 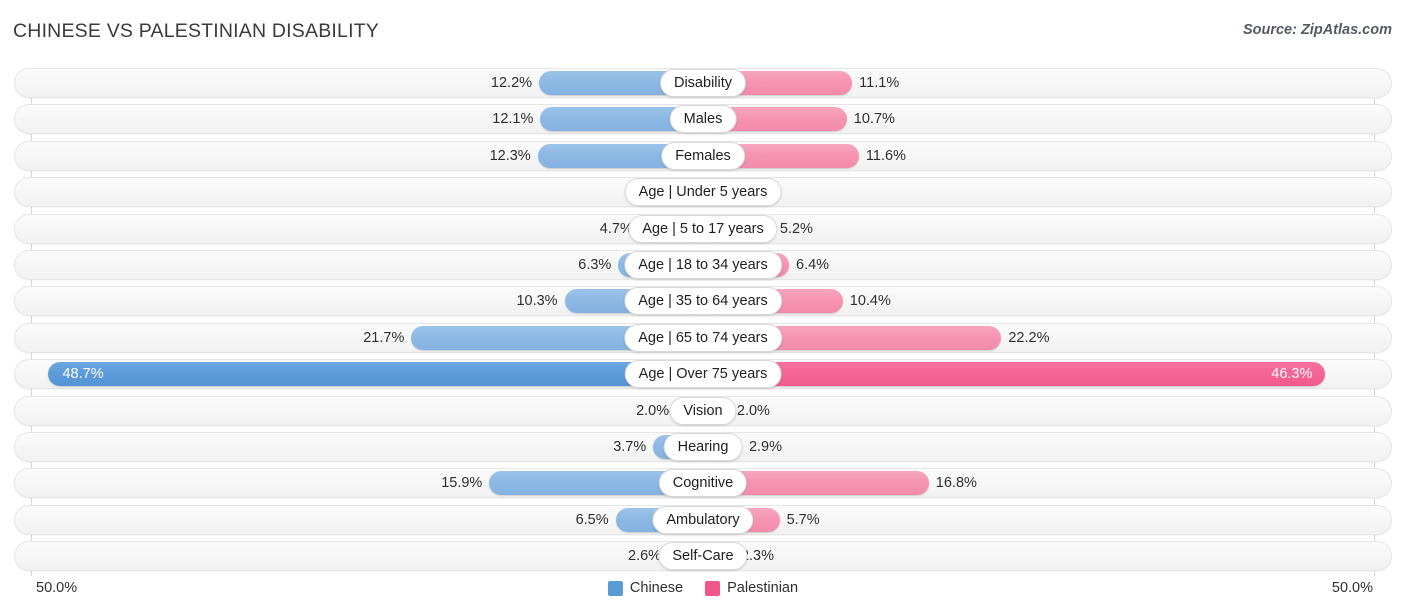 I want to click on value-label-palestinian: 11.6%, so click(x=885, y=155).